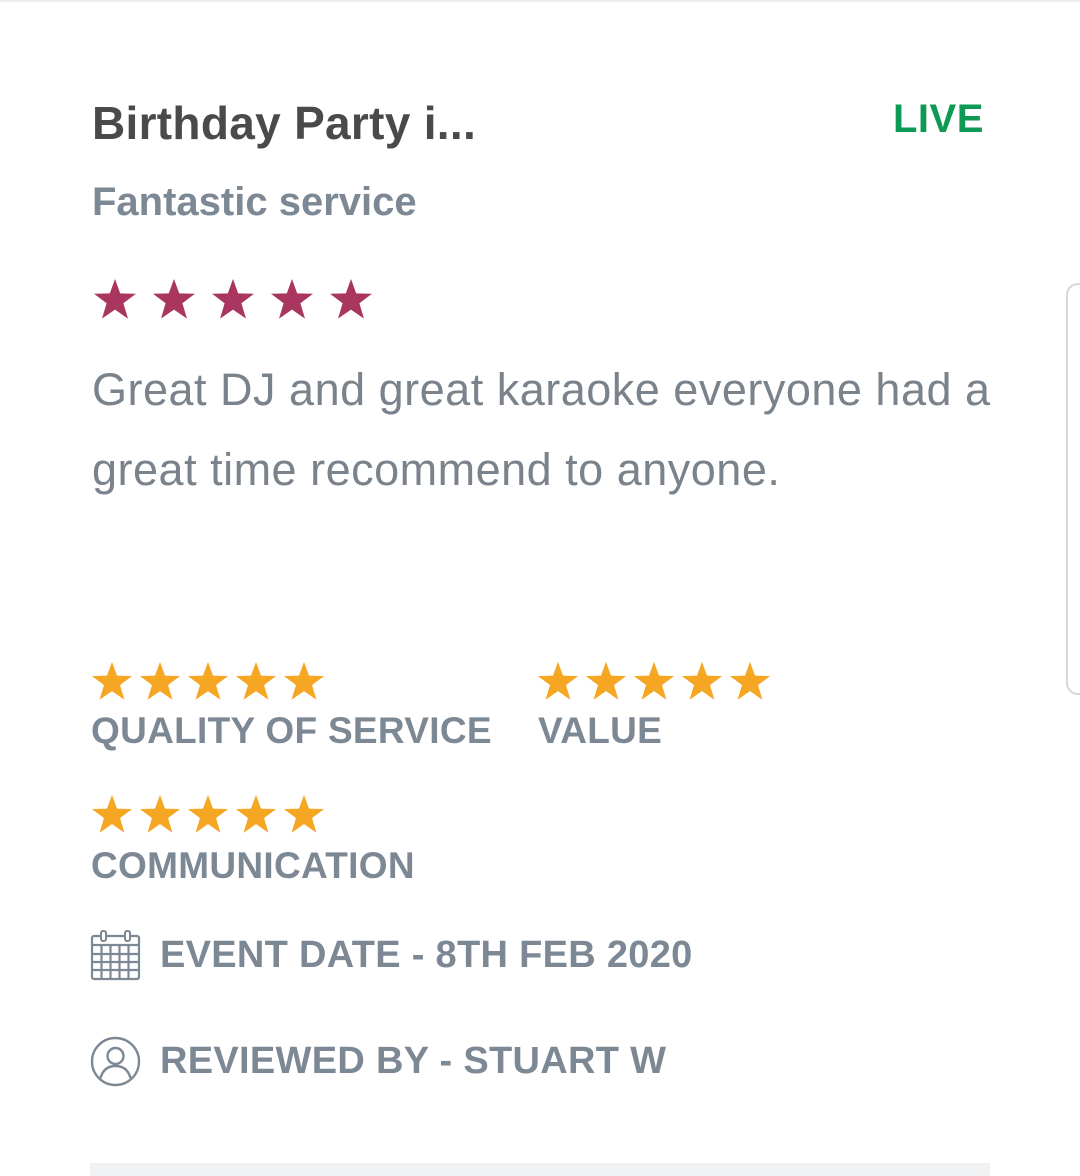 The image size is (1080, 1176). I want to click on overall-rating-stars, so click(233, 300).